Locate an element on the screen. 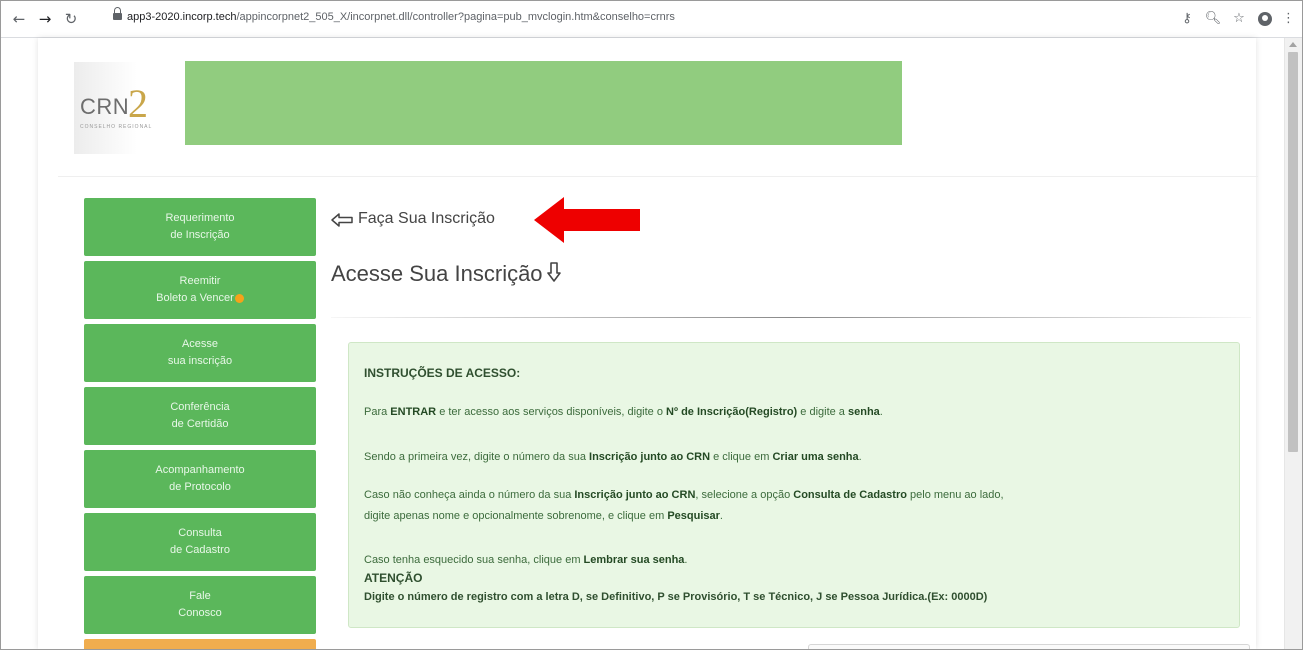 The width and height of the screenshot is (1303, 650). text-bold: Nº de Inscrição(Registro) is located at coordinates (732, 412).